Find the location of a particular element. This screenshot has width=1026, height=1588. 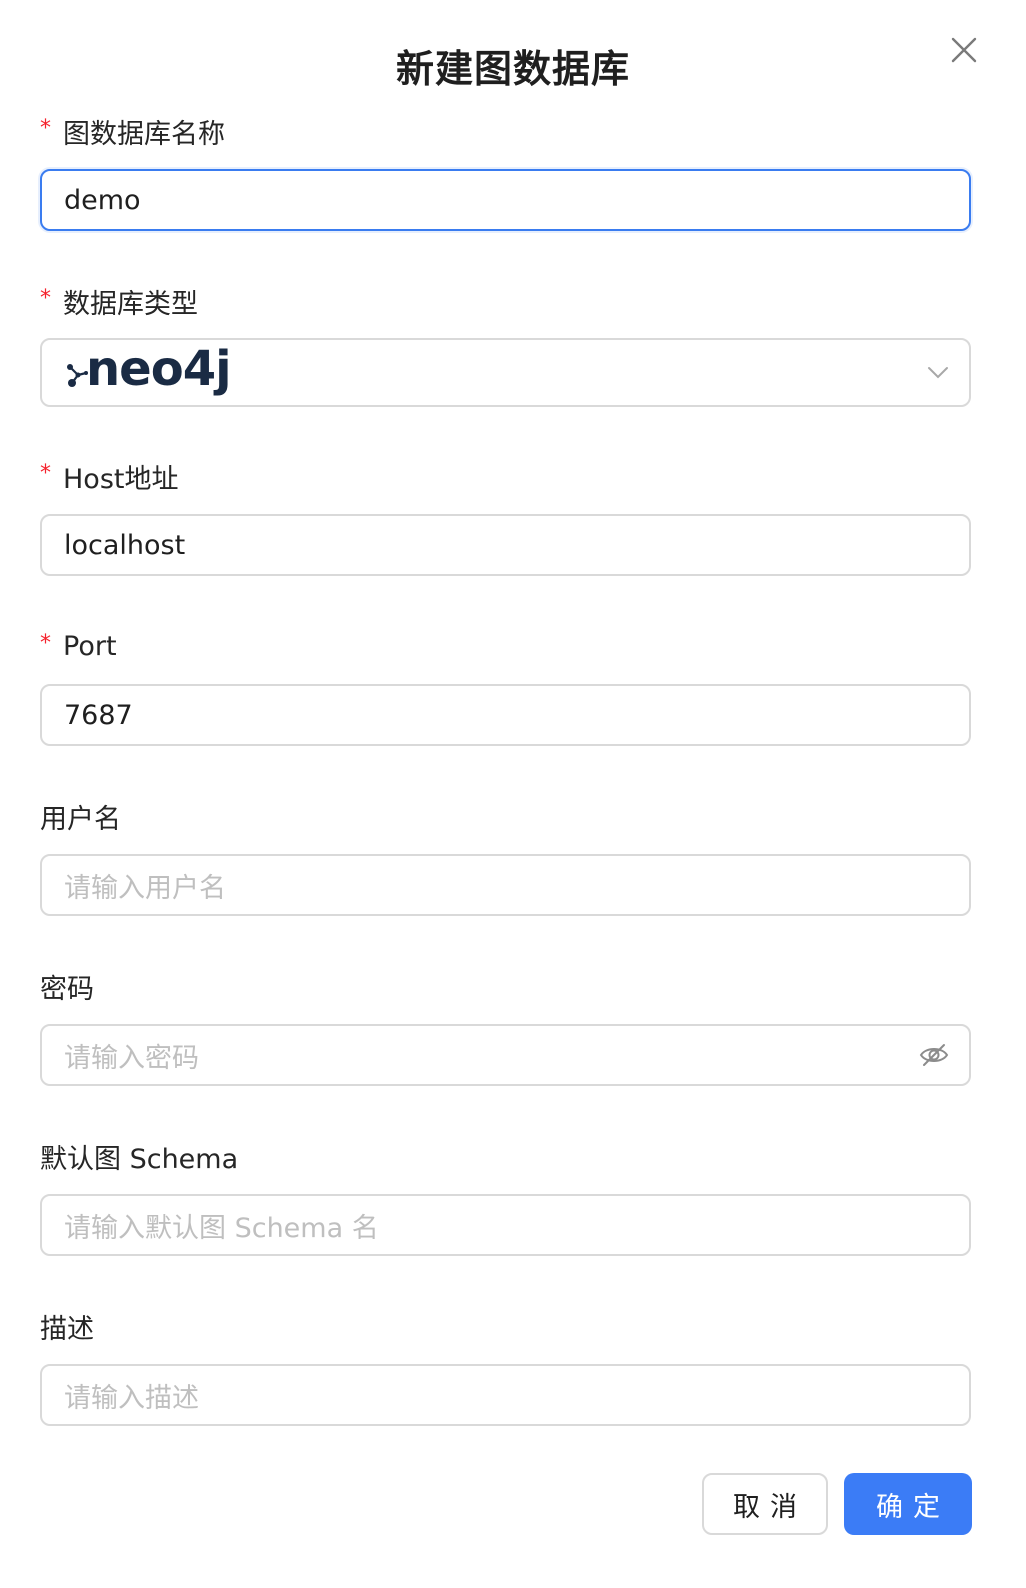

username-placeholder: 请输入用户名 is located at coordinates (145, 888).